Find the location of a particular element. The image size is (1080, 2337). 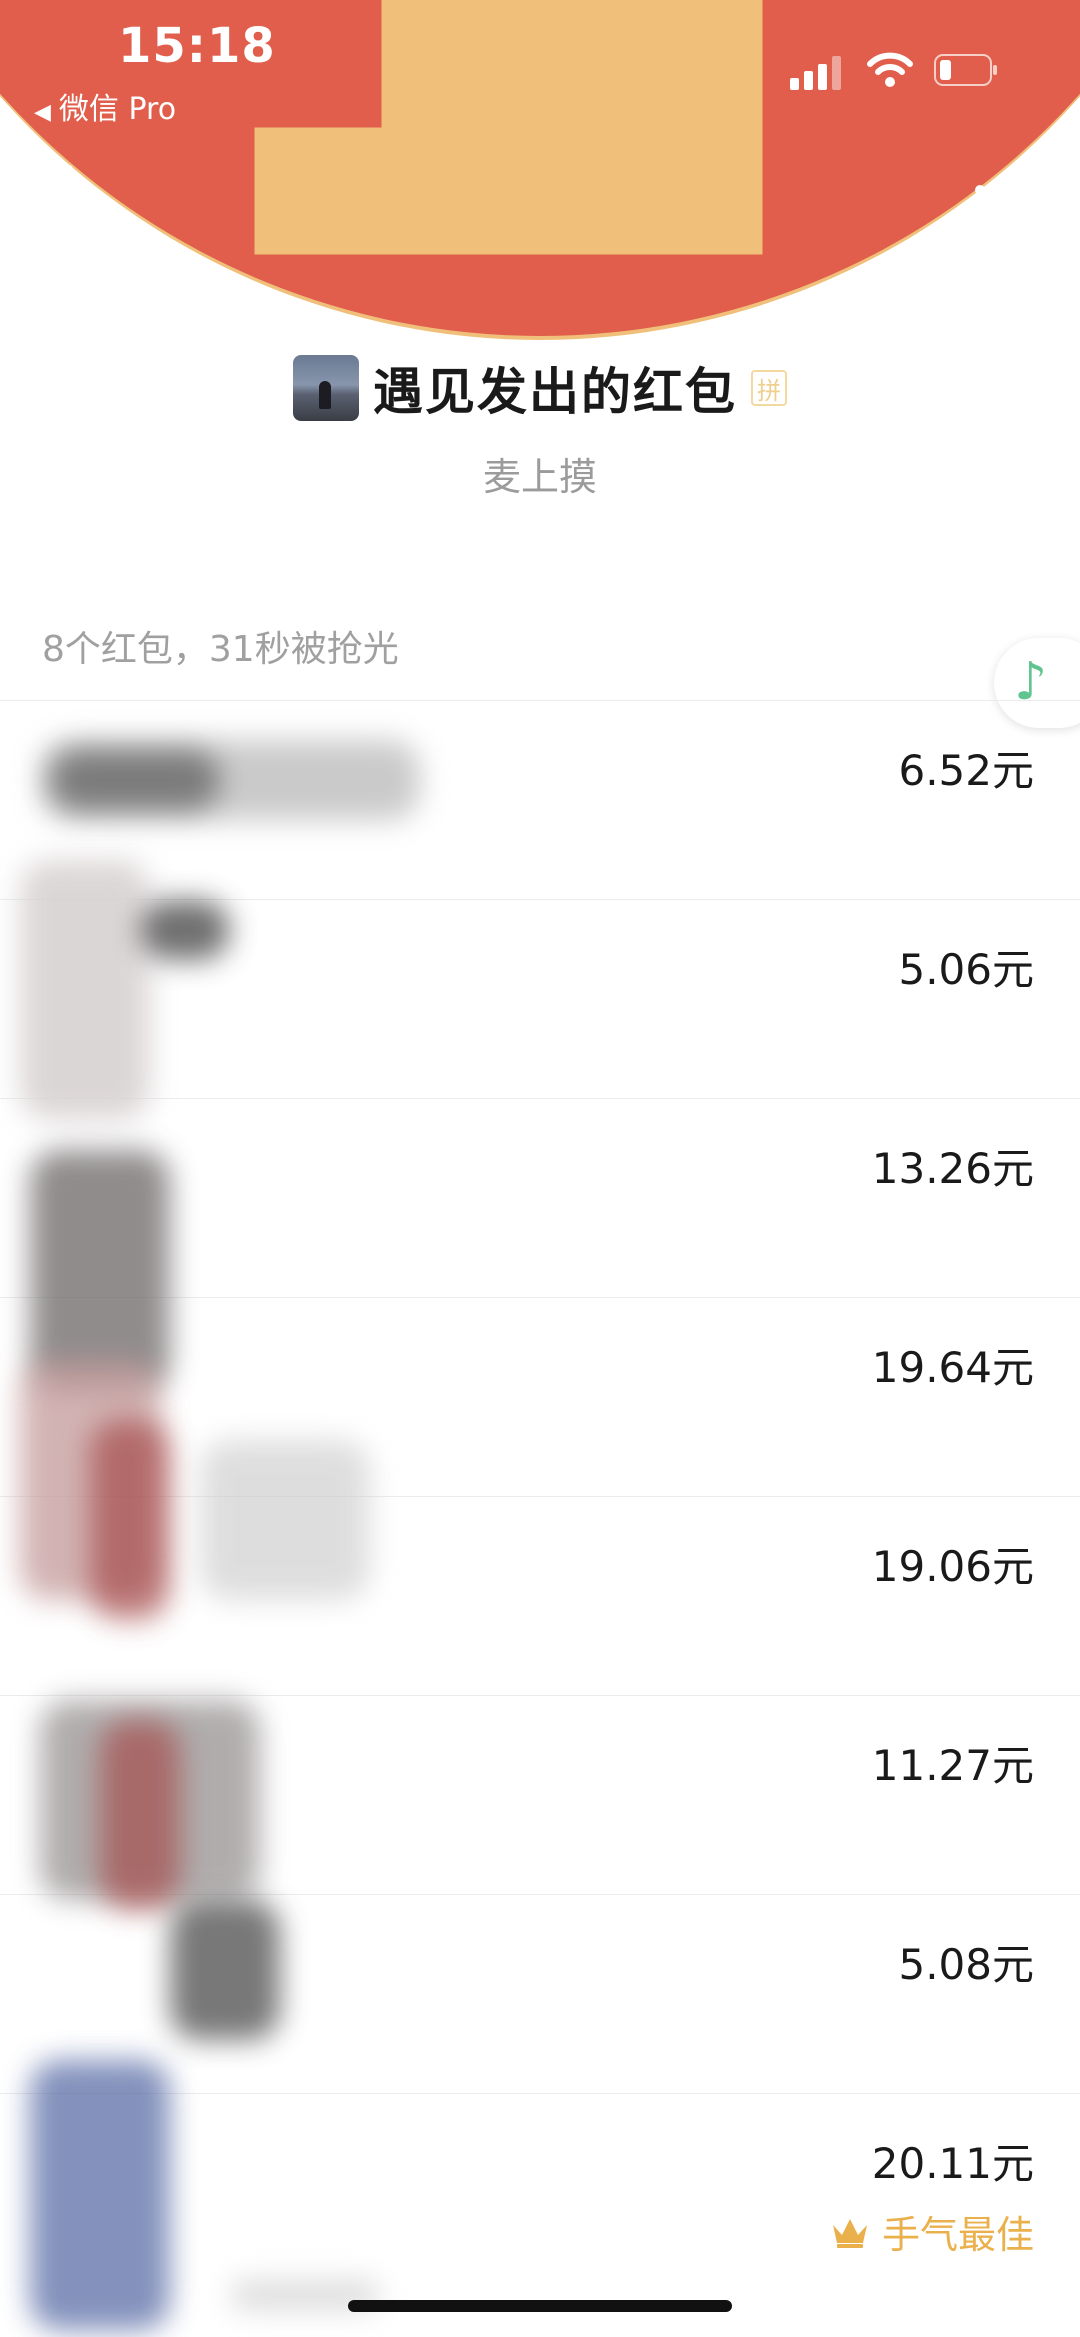

received-amount: 5.06元 is located at coordinates (966, 969).